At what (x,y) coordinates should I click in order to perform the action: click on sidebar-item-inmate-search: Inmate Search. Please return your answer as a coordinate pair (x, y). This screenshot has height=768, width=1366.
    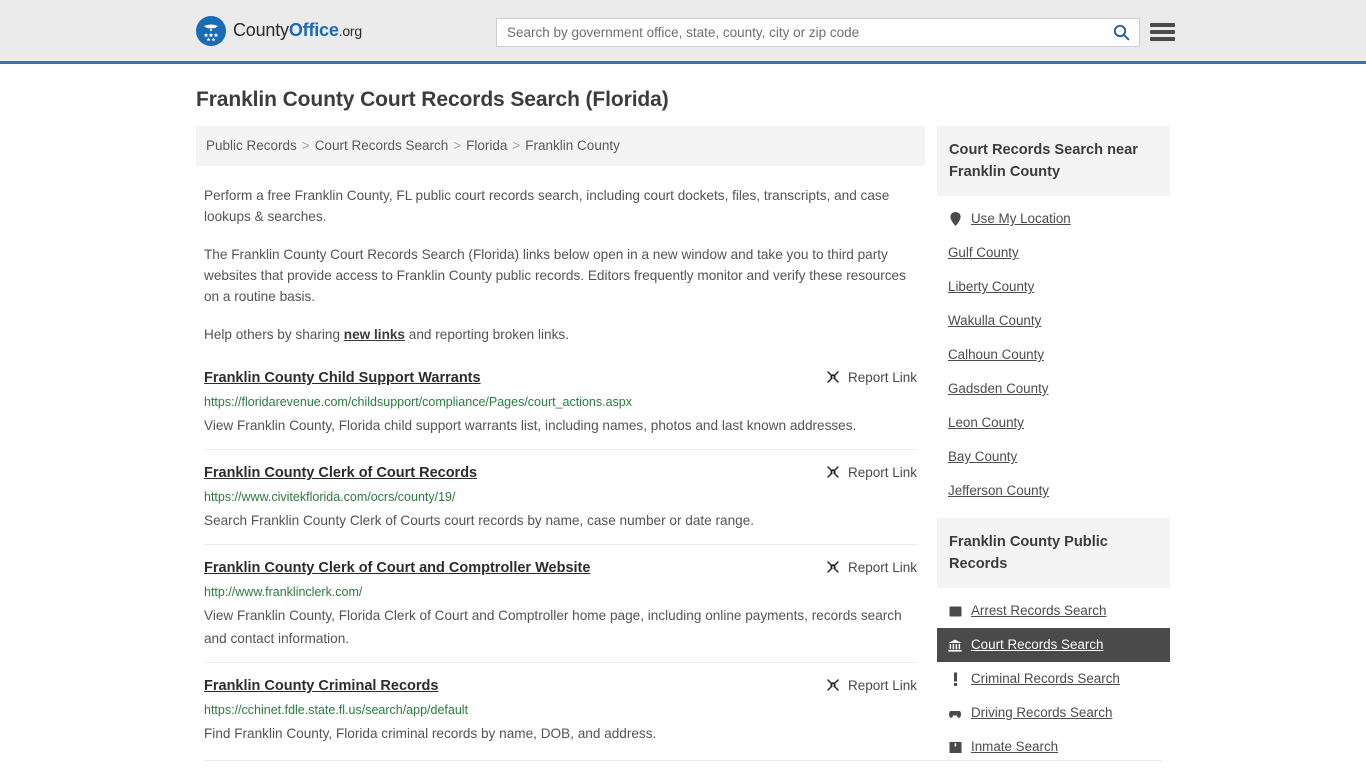
    Looking at the image, I should click on (1053, 747).